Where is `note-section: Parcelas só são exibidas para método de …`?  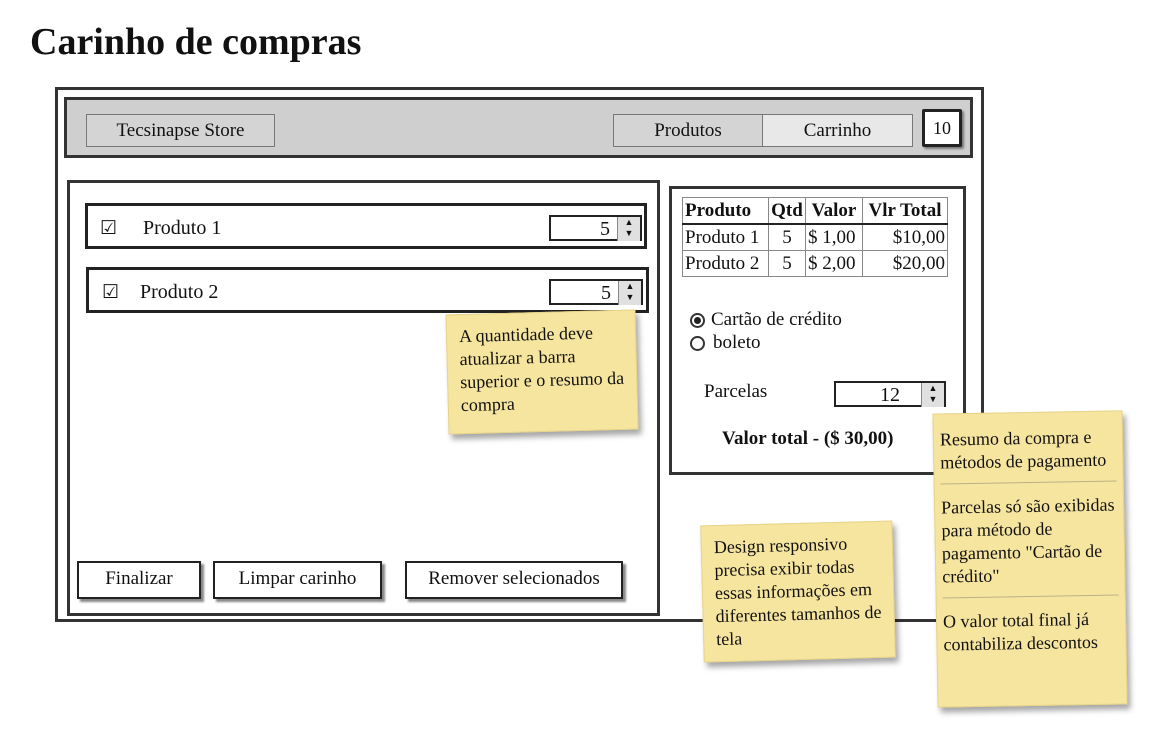 note-section: Parcelas só são exibidas para método de … is located at coordinates (1027, 540).